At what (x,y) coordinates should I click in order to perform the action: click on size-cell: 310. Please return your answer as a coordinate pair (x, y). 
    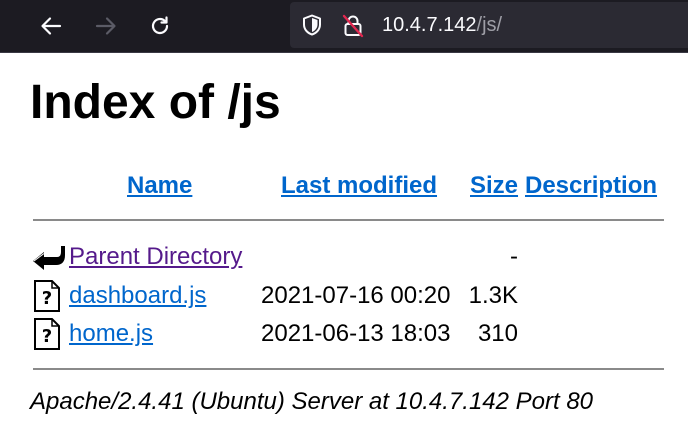
    Looking at the image, I should click on (497, 333).